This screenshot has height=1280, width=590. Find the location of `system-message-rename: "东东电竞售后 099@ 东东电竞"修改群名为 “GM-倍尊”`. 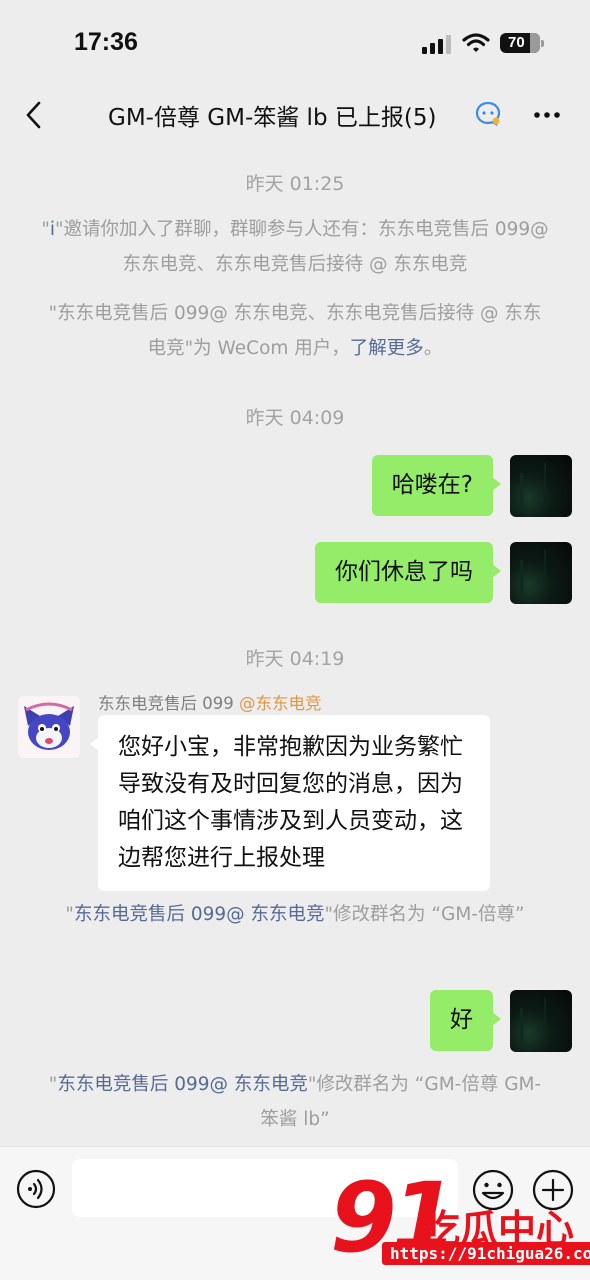

system-message-rename: "东东电竞售后 099@ 东东电竞"修改群名为 “GM-倍尊” is located at coordinates (295, 914).